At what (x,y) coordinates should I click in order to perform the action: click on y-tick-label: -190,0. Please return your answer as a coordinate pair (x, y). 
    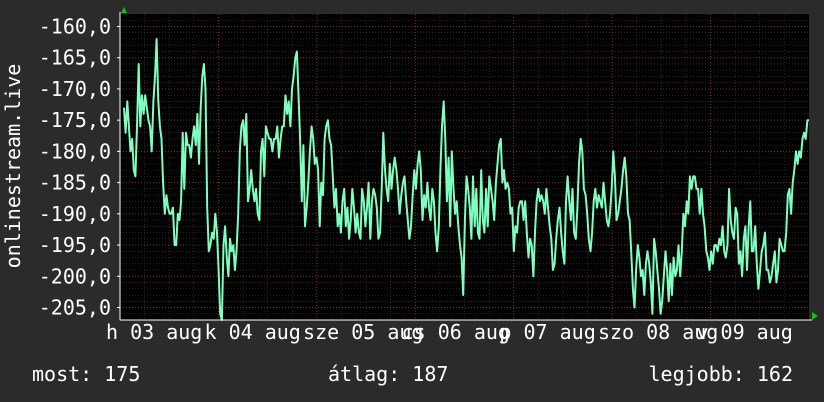
    Looking at the image, I should click on (75, 214).